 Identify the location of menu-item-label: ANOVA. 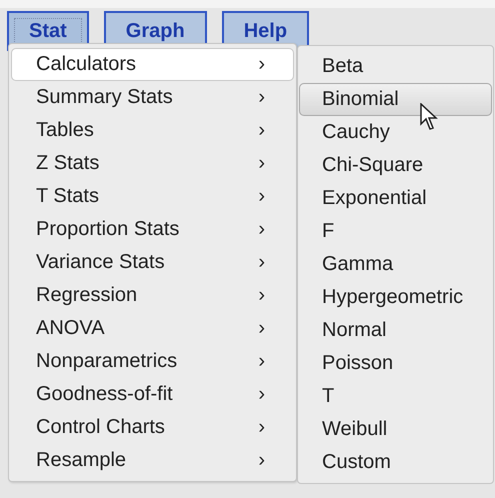
(70, 328).